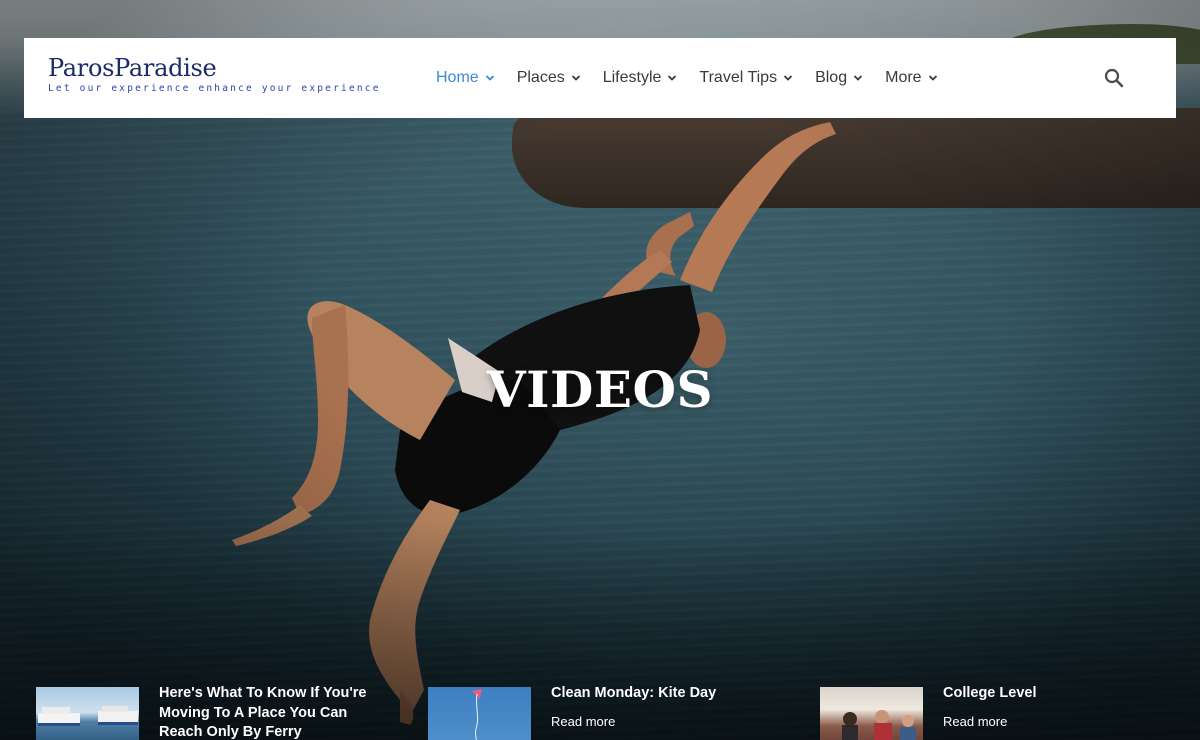 The height and width of the screenshot is (740, 1200). I want to click on nav-item-label: Blog, so click(831, 77).